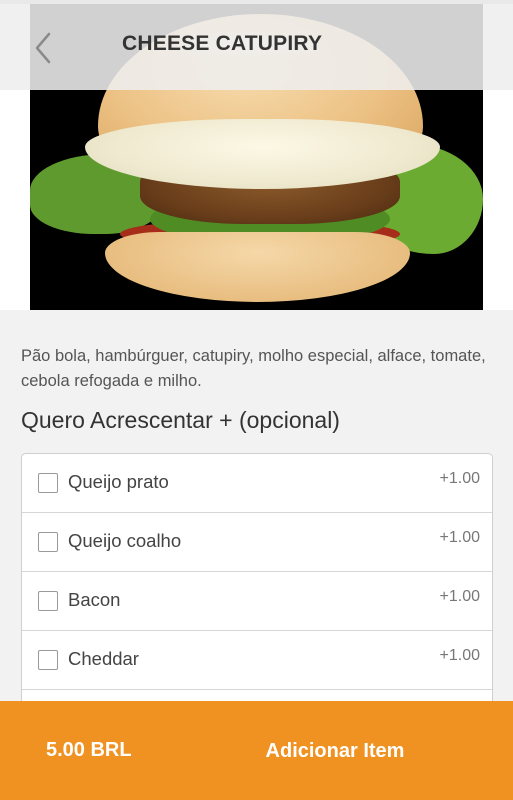 This screenshot has height=800, width=513. Describe the element at coordinates (118, 481) in the screenshot. I see `option-label: Queijo prato` at that location.